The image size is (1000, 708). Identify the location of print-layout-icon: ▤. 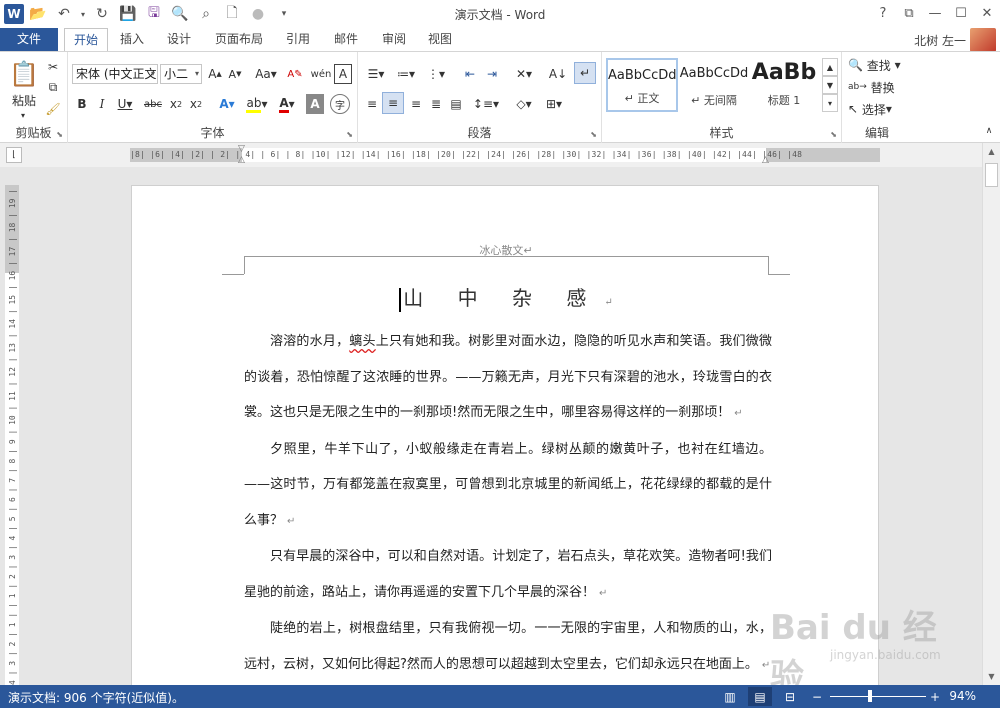
(760, 696).